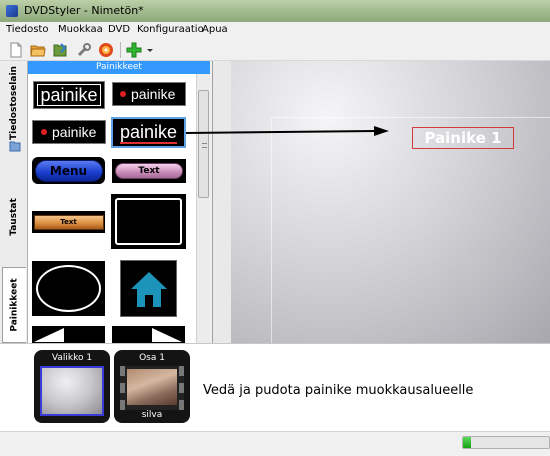  What do you see at coordinates (149, 94) in the screenshot?
I see `button-template-red-dot: painike` at bounding box center [149, 94].